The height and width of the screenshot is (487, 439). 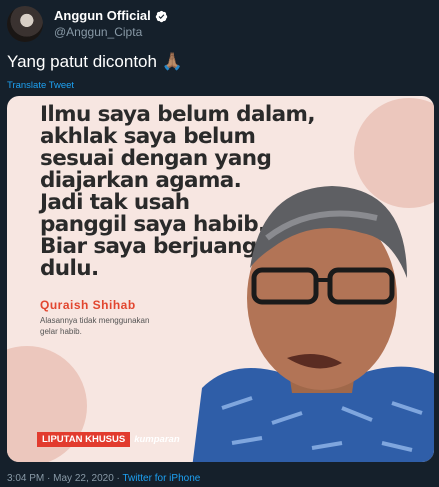 I want to click on badge-label: LIPUTAN KHUSUS, so click(x=84, y=439).